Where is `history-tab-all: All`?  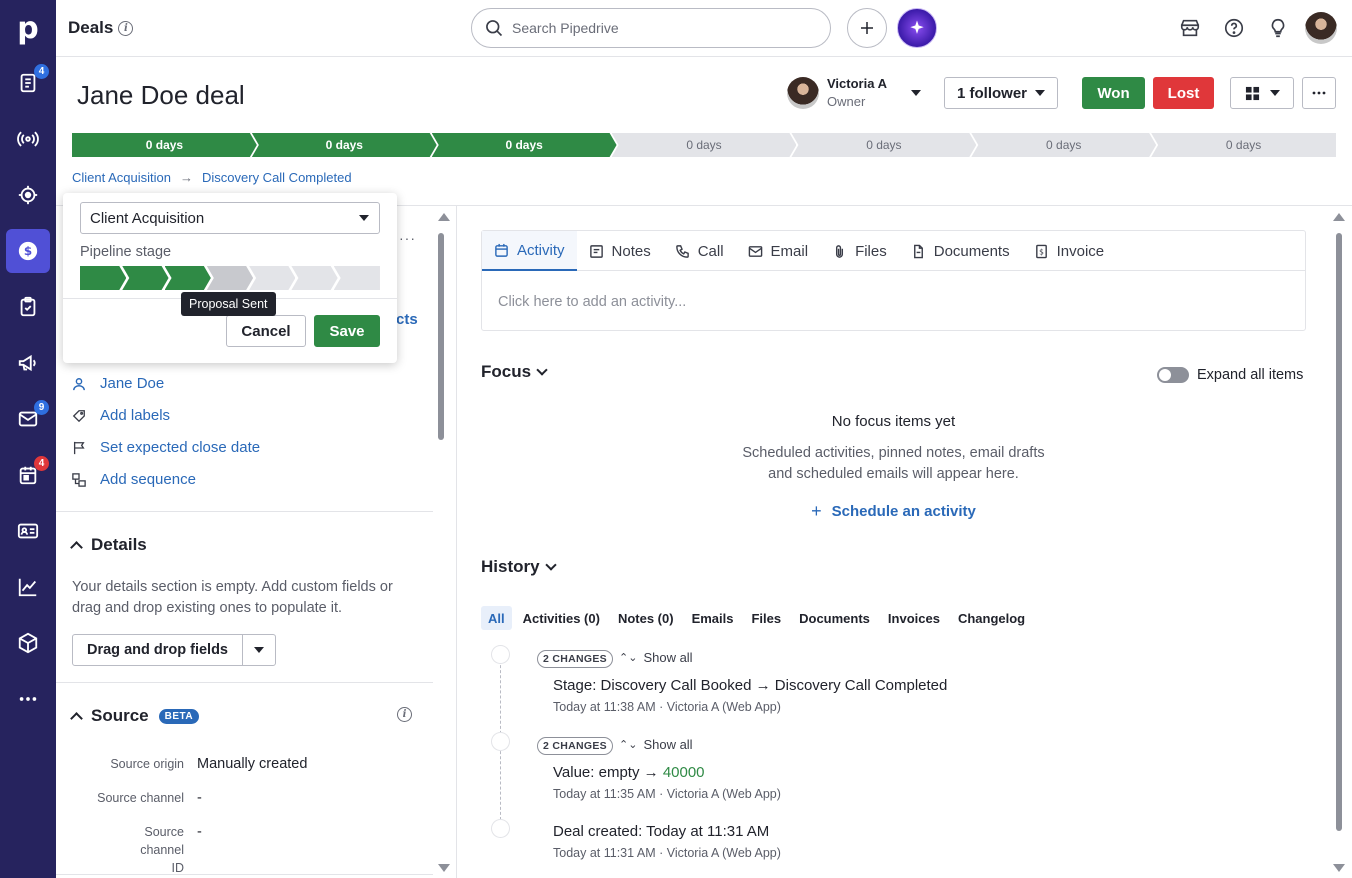 history-tab-all: All is located at coordinates (496, 618).